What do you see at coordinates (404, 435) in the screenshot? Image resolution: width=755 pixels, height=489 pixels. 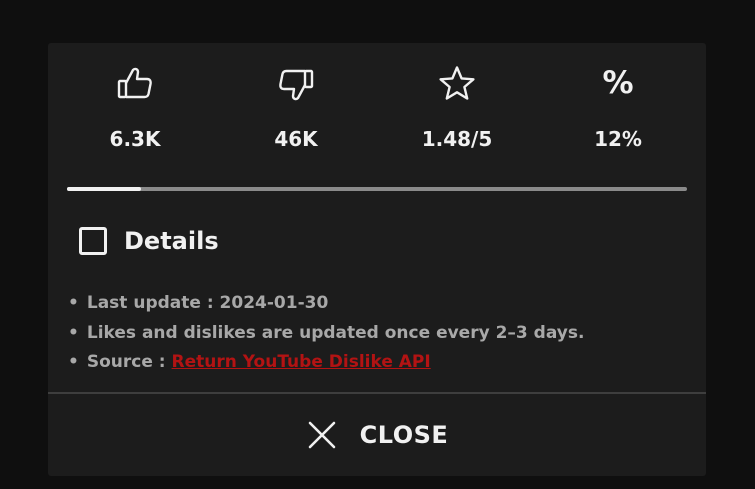 I see `close-label: CLOSE` at bounding box center [404, 435].